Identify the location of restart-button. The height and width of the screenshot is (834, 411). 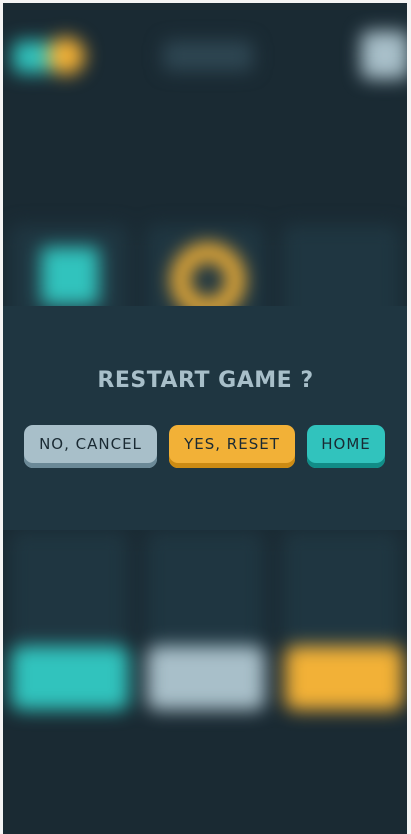
(385, 55).